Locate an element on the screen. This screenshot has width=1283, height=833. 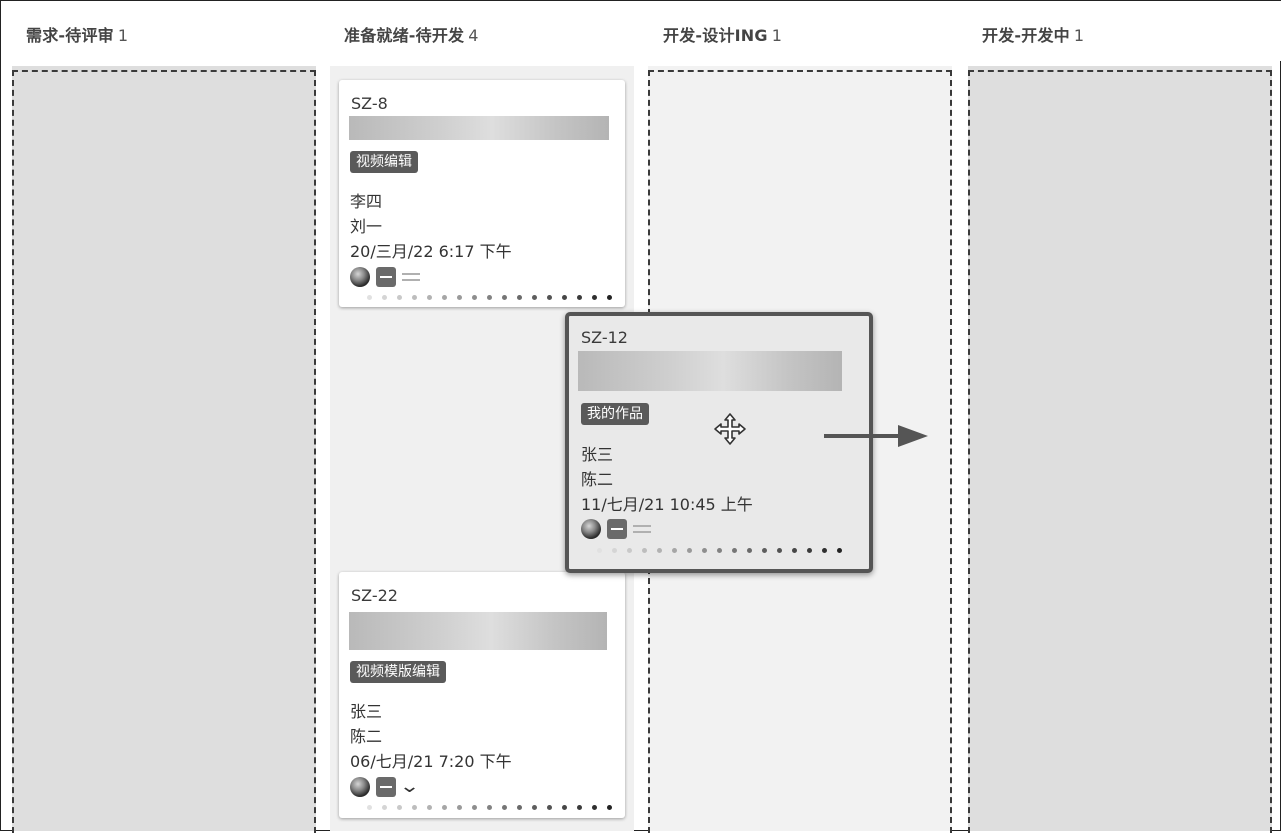
issue-date: 11/七月/21 10:45 上午 is located at coordinates (667, 504).